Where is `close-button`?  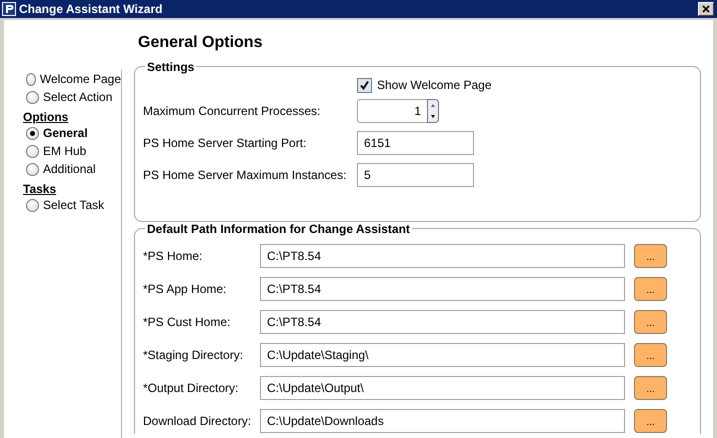 close-button is located at coordinates (706, 9).